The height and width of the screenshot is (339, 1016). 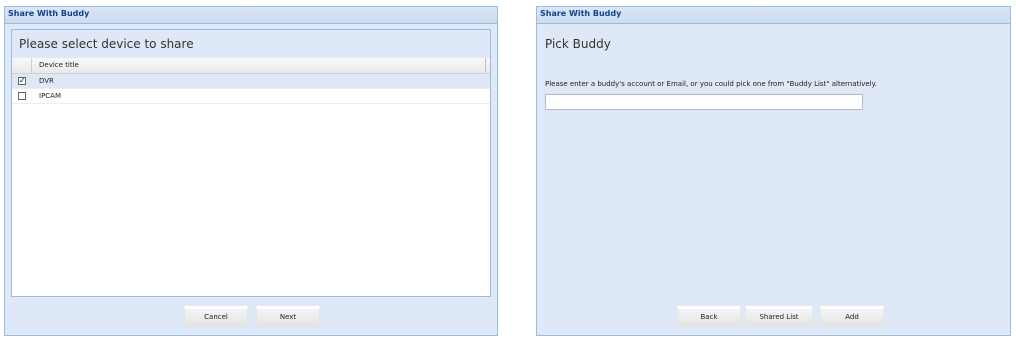 I want to click on column-header-device-title: Device title, so click(x=59, y=65).